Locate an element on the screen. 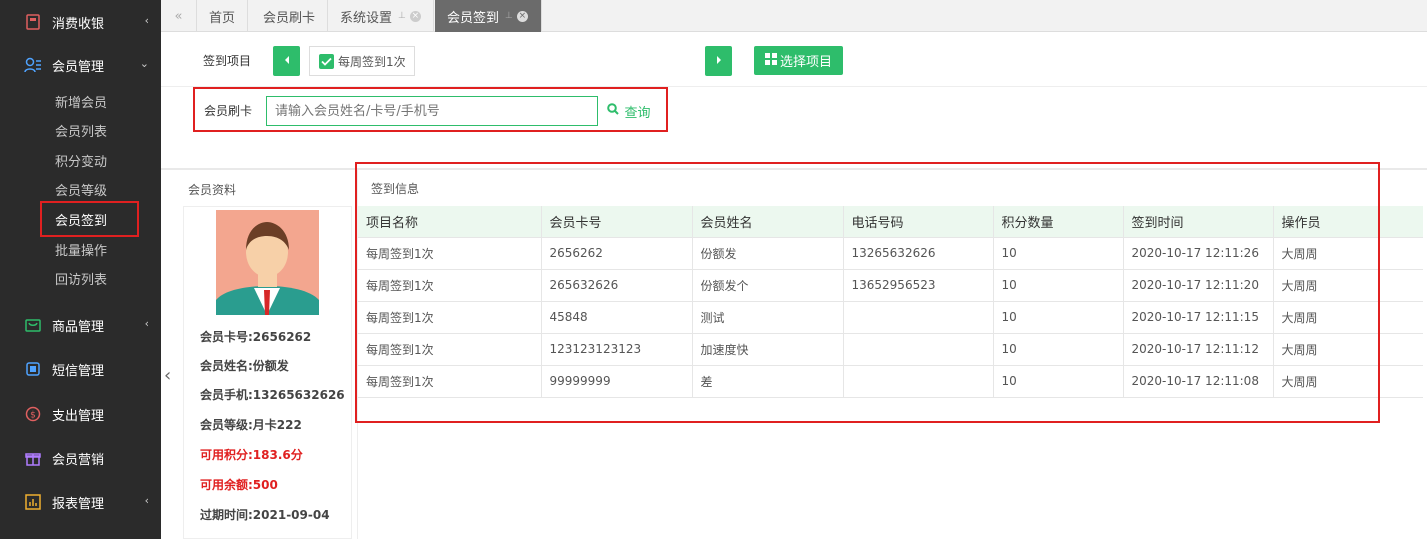  search-button: 查询 is located at coordinates (629, 111).